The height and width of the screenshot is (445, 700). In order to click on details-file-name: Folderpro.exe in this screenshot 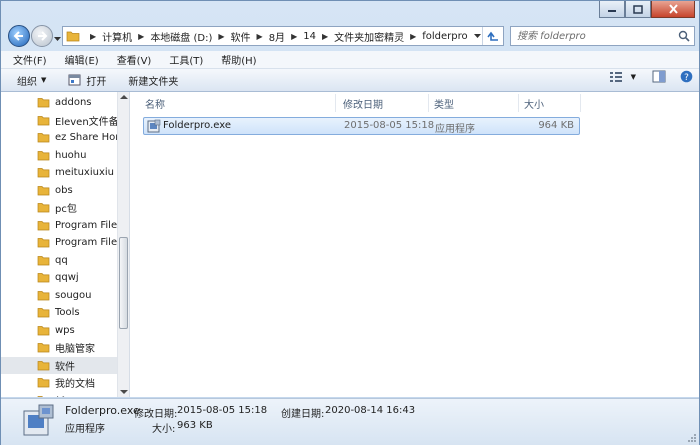, I will do `click(102, 410)`.